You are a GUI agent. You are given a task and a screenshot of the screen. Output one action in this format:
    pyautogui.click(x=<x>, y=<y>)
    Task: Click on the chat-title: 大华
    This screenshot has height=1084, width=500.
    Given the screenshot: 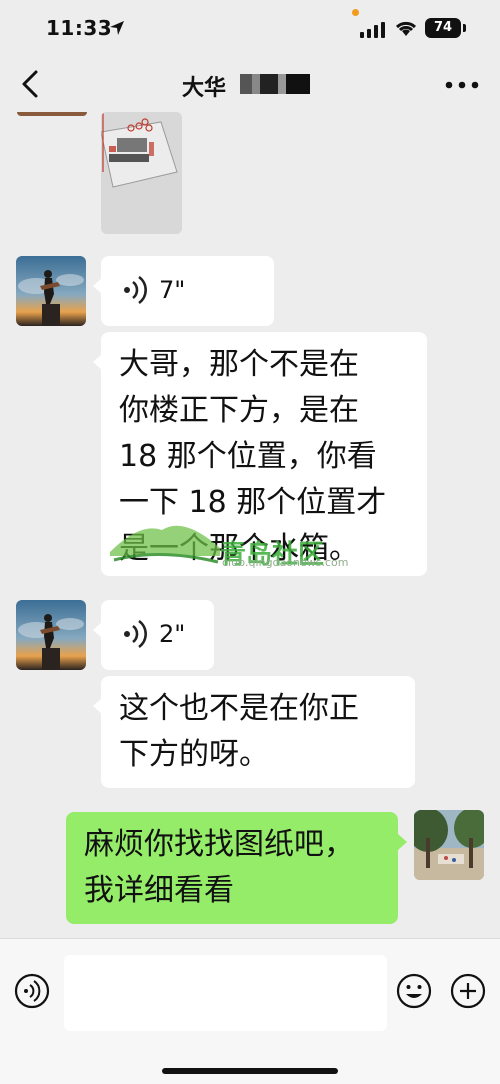 What is the action you would take?
    pyautogui.click(x=204, y=88)
    